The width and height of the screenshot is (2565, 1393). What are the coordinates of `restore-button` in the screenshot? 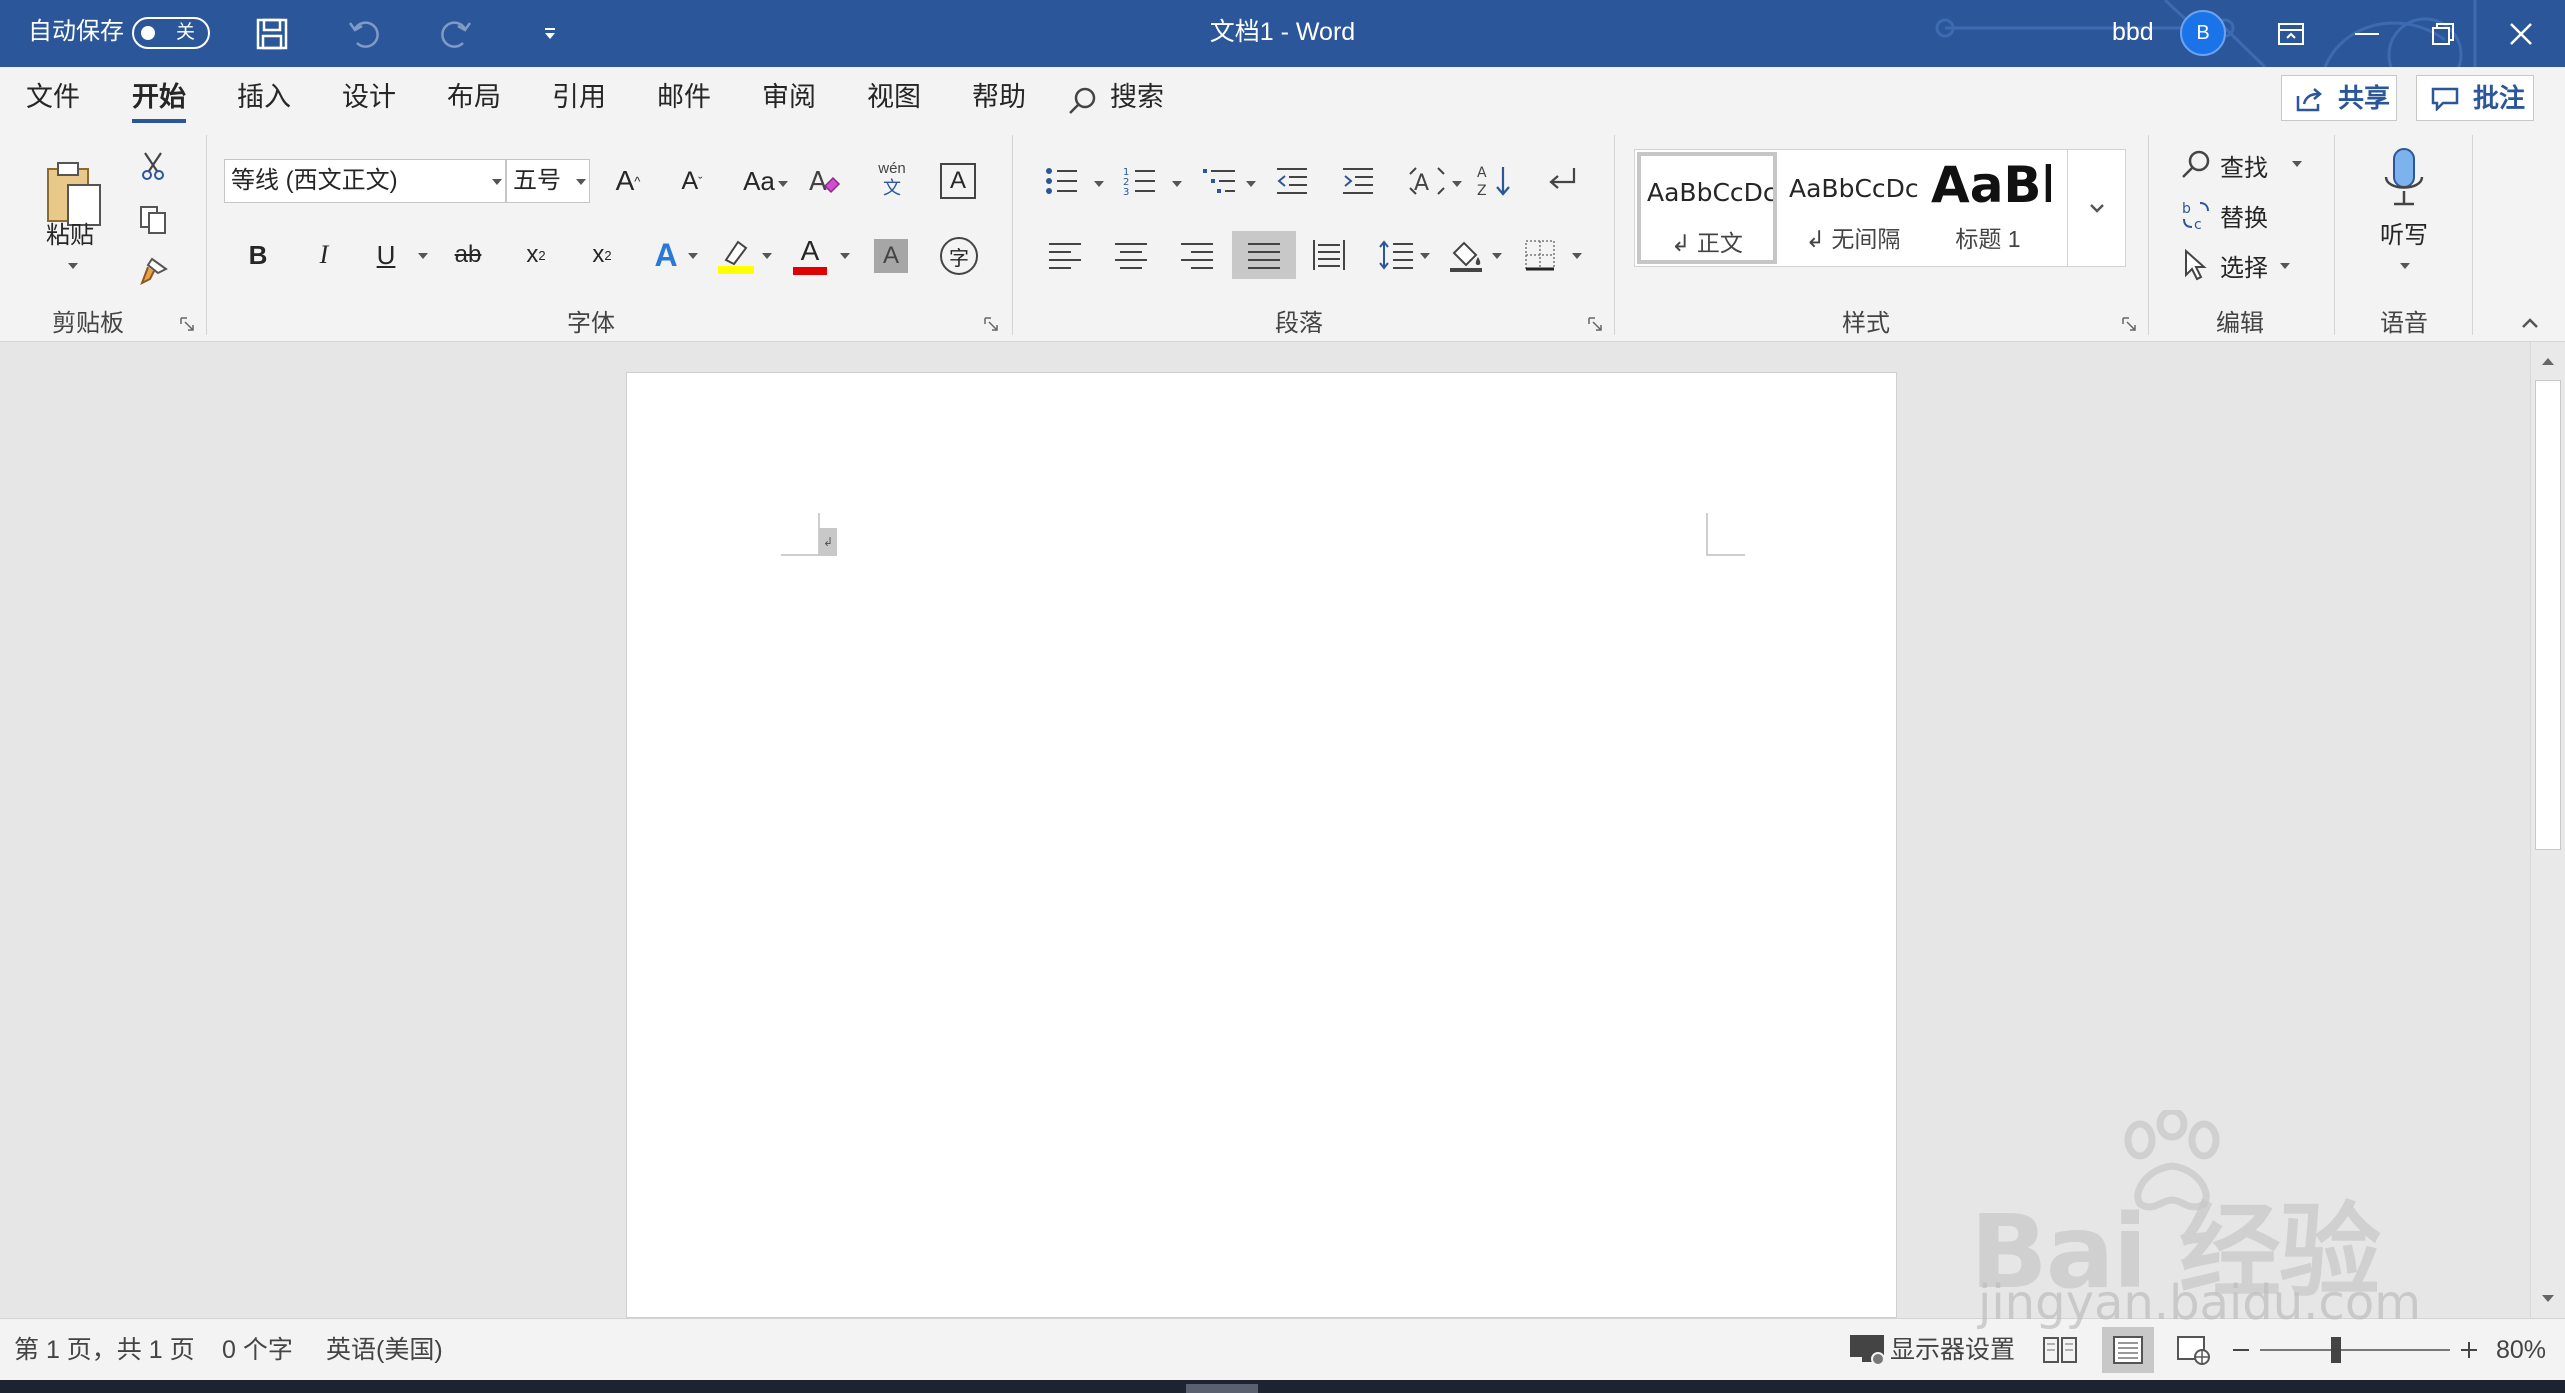 It's located at (2443, 33).